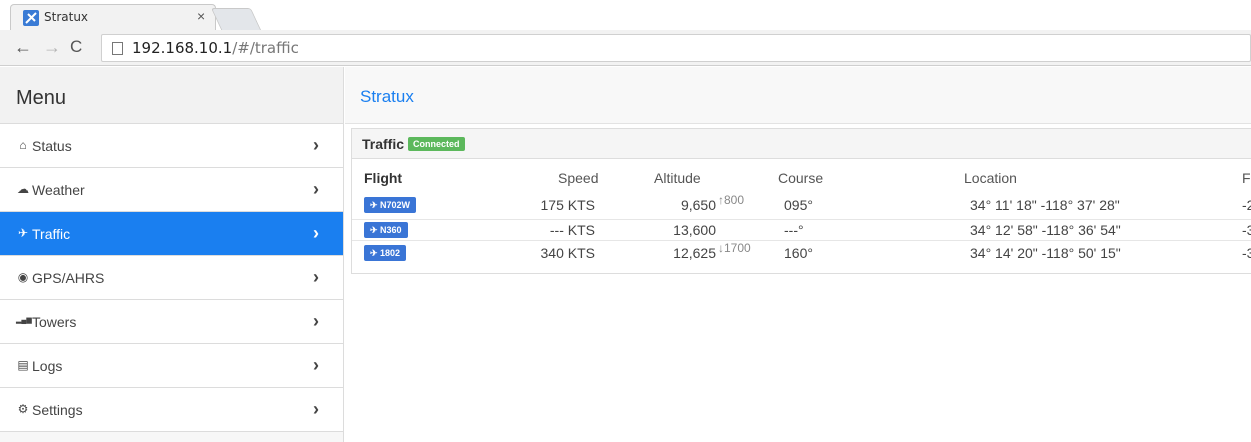 The height and width of the screenshot is (442, 1251). What do you see at coordinates (171, 410) in the screenshot?
I see `sidebar-item-settings: ⚙ Settings ›` at bounding box center [171, 410].